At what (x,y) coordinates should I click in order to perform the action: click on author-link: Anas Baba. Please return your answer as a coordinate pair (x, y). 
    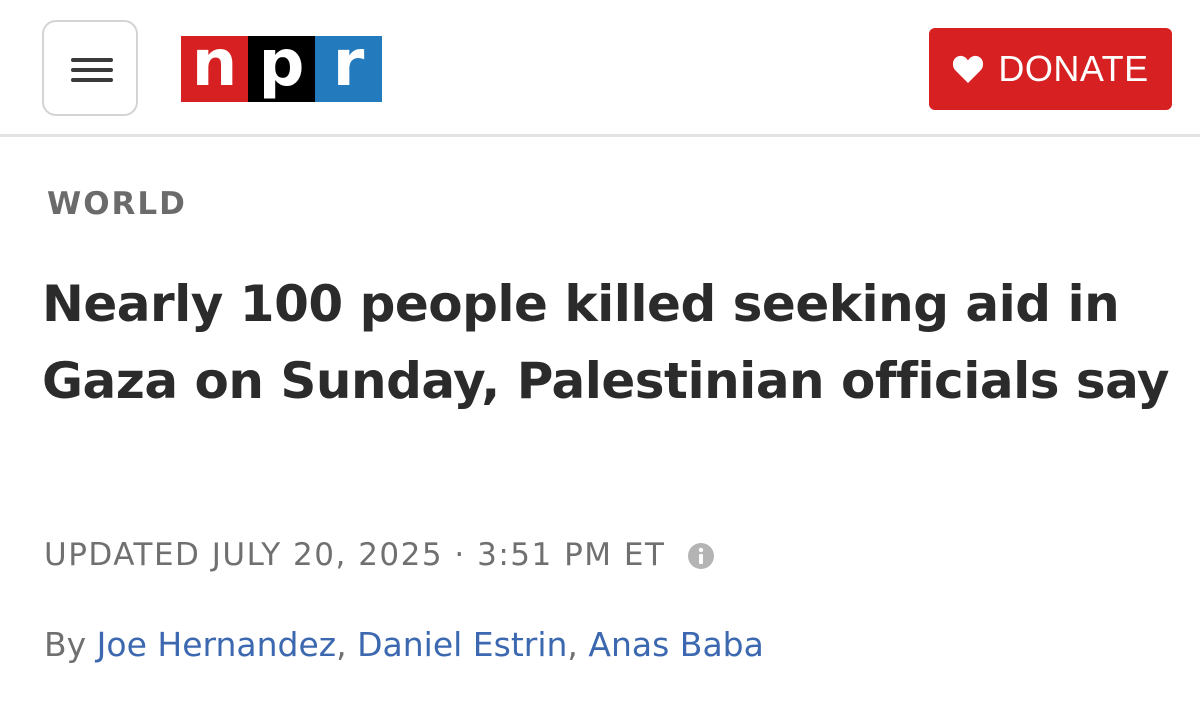
    Looking at the image, I should click on (675, 644).